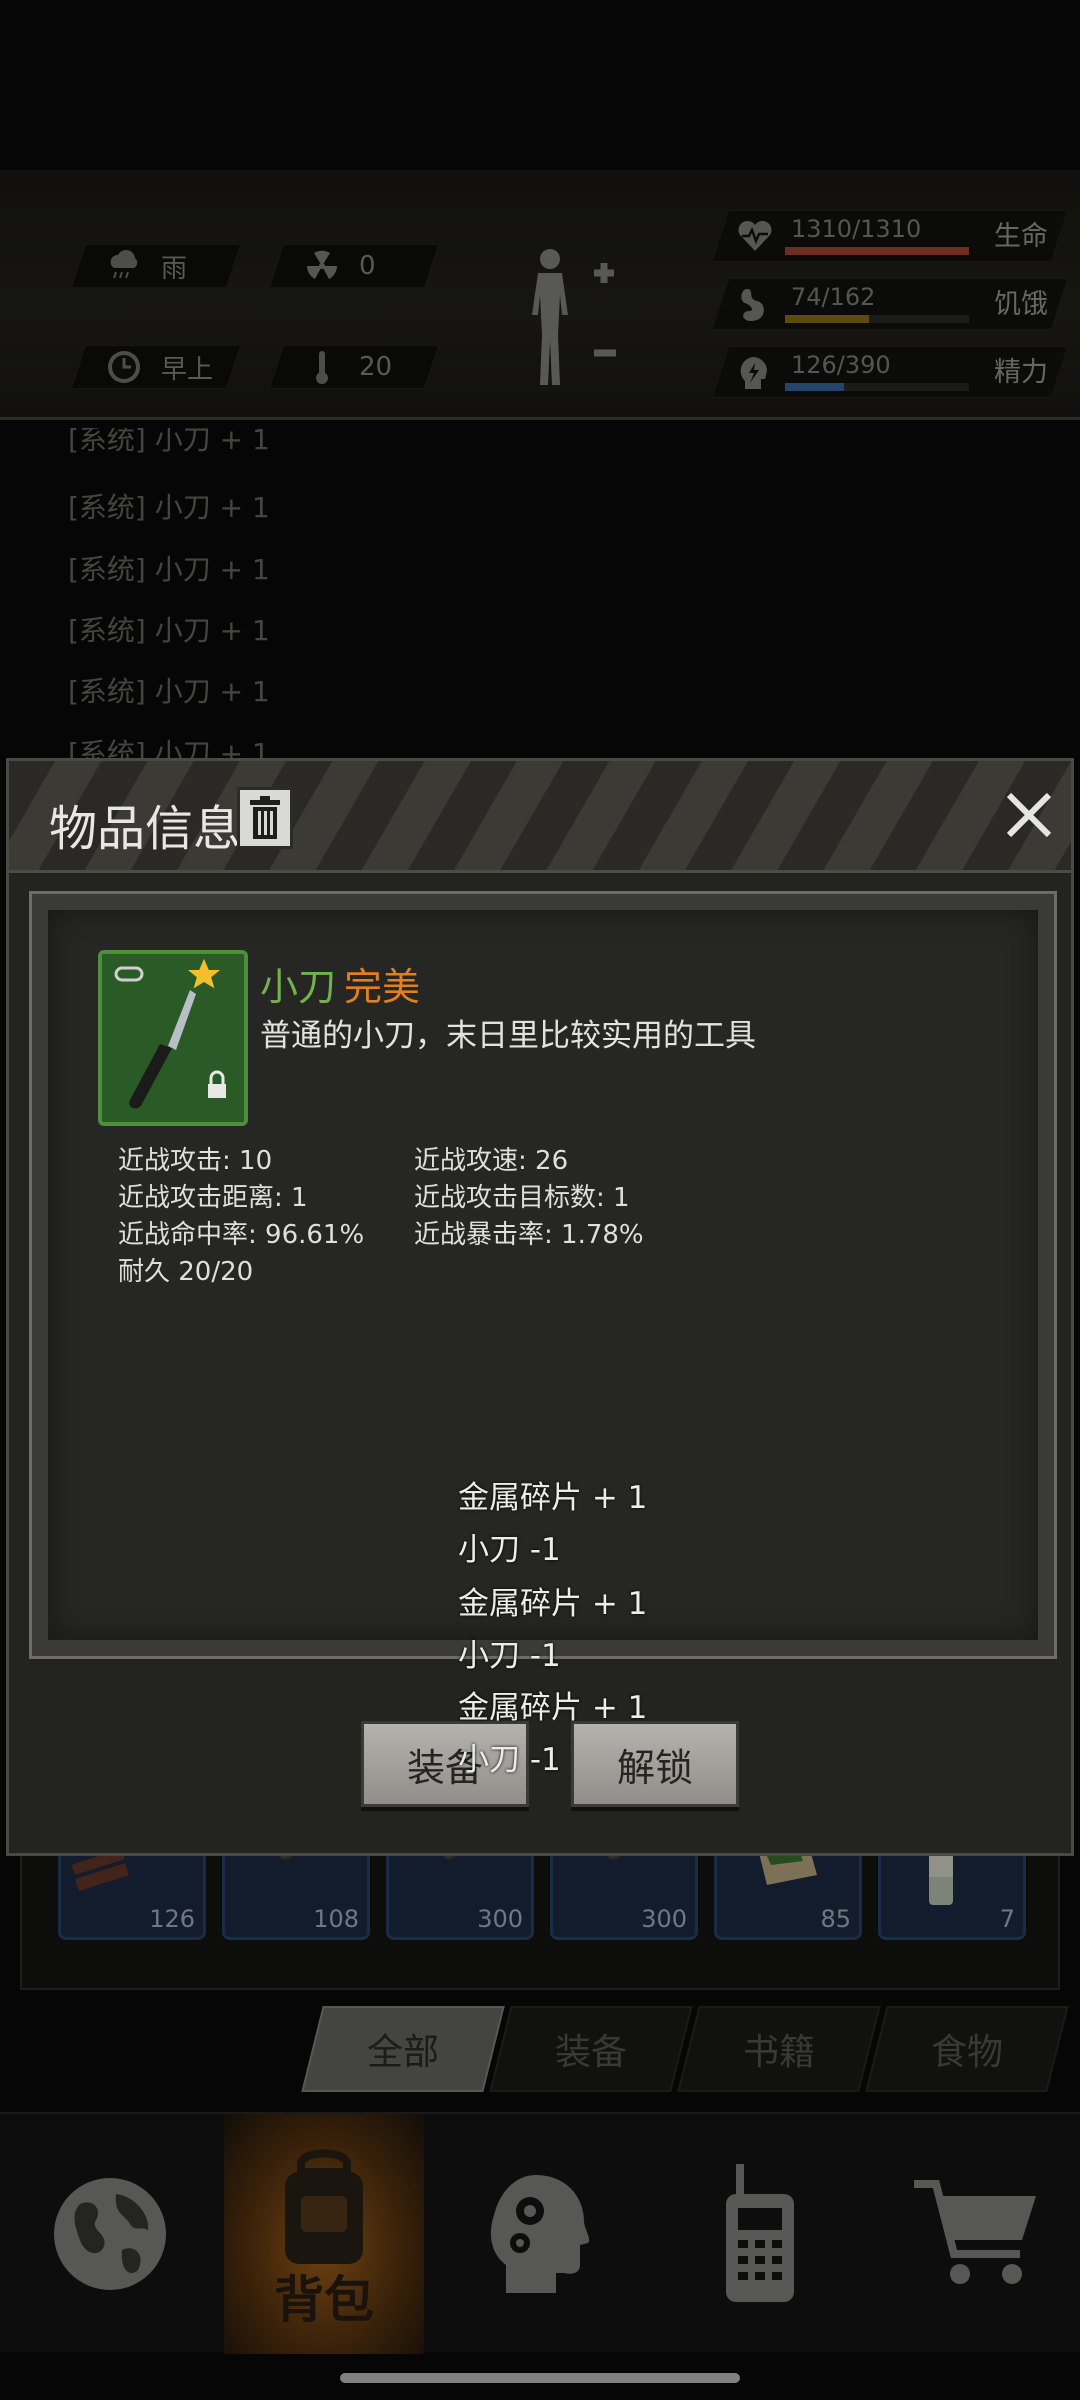  Describe the element at coordinates (195, 1161) in the screenshot. I see `attr-melee-attack: 近战攻击: 10` at that location.